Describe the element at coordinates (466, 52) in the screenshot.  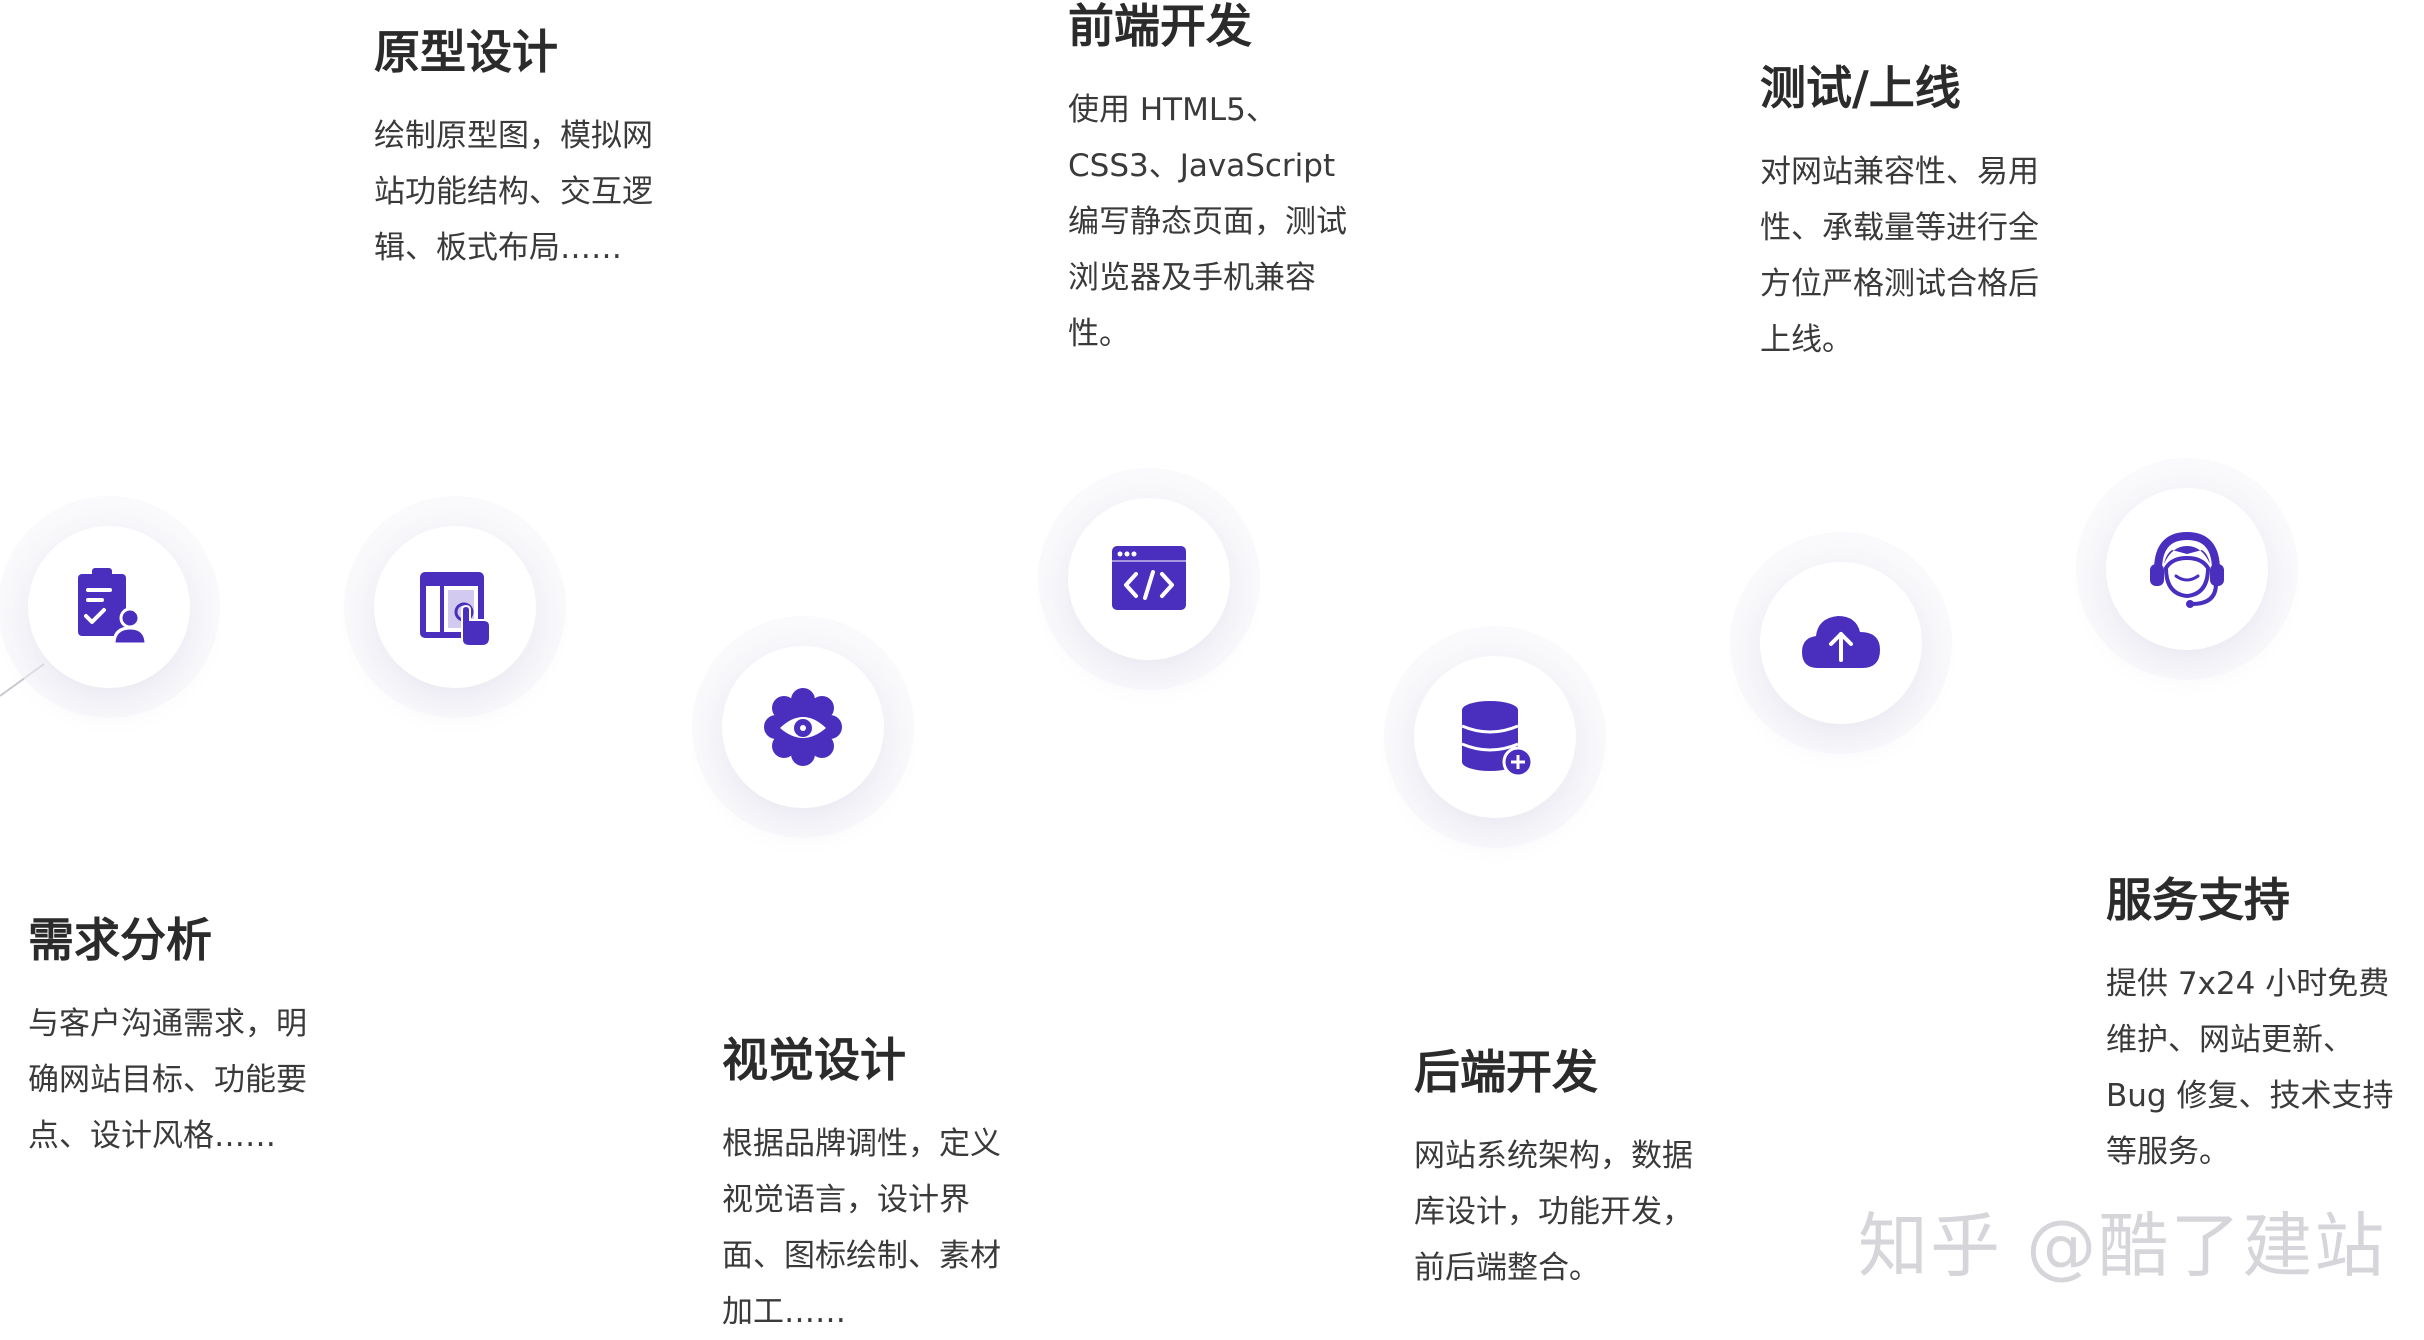
I see `step-2-title: 原型设计` at that location.